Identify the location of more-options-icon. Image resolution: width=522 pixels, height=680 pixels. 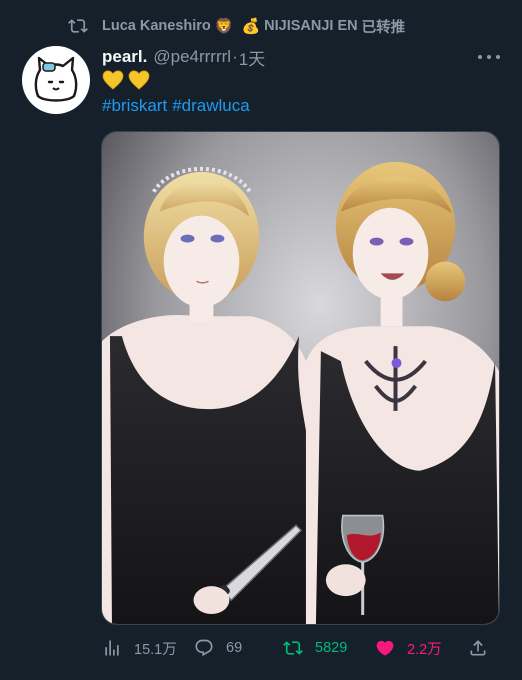
(489, 57).